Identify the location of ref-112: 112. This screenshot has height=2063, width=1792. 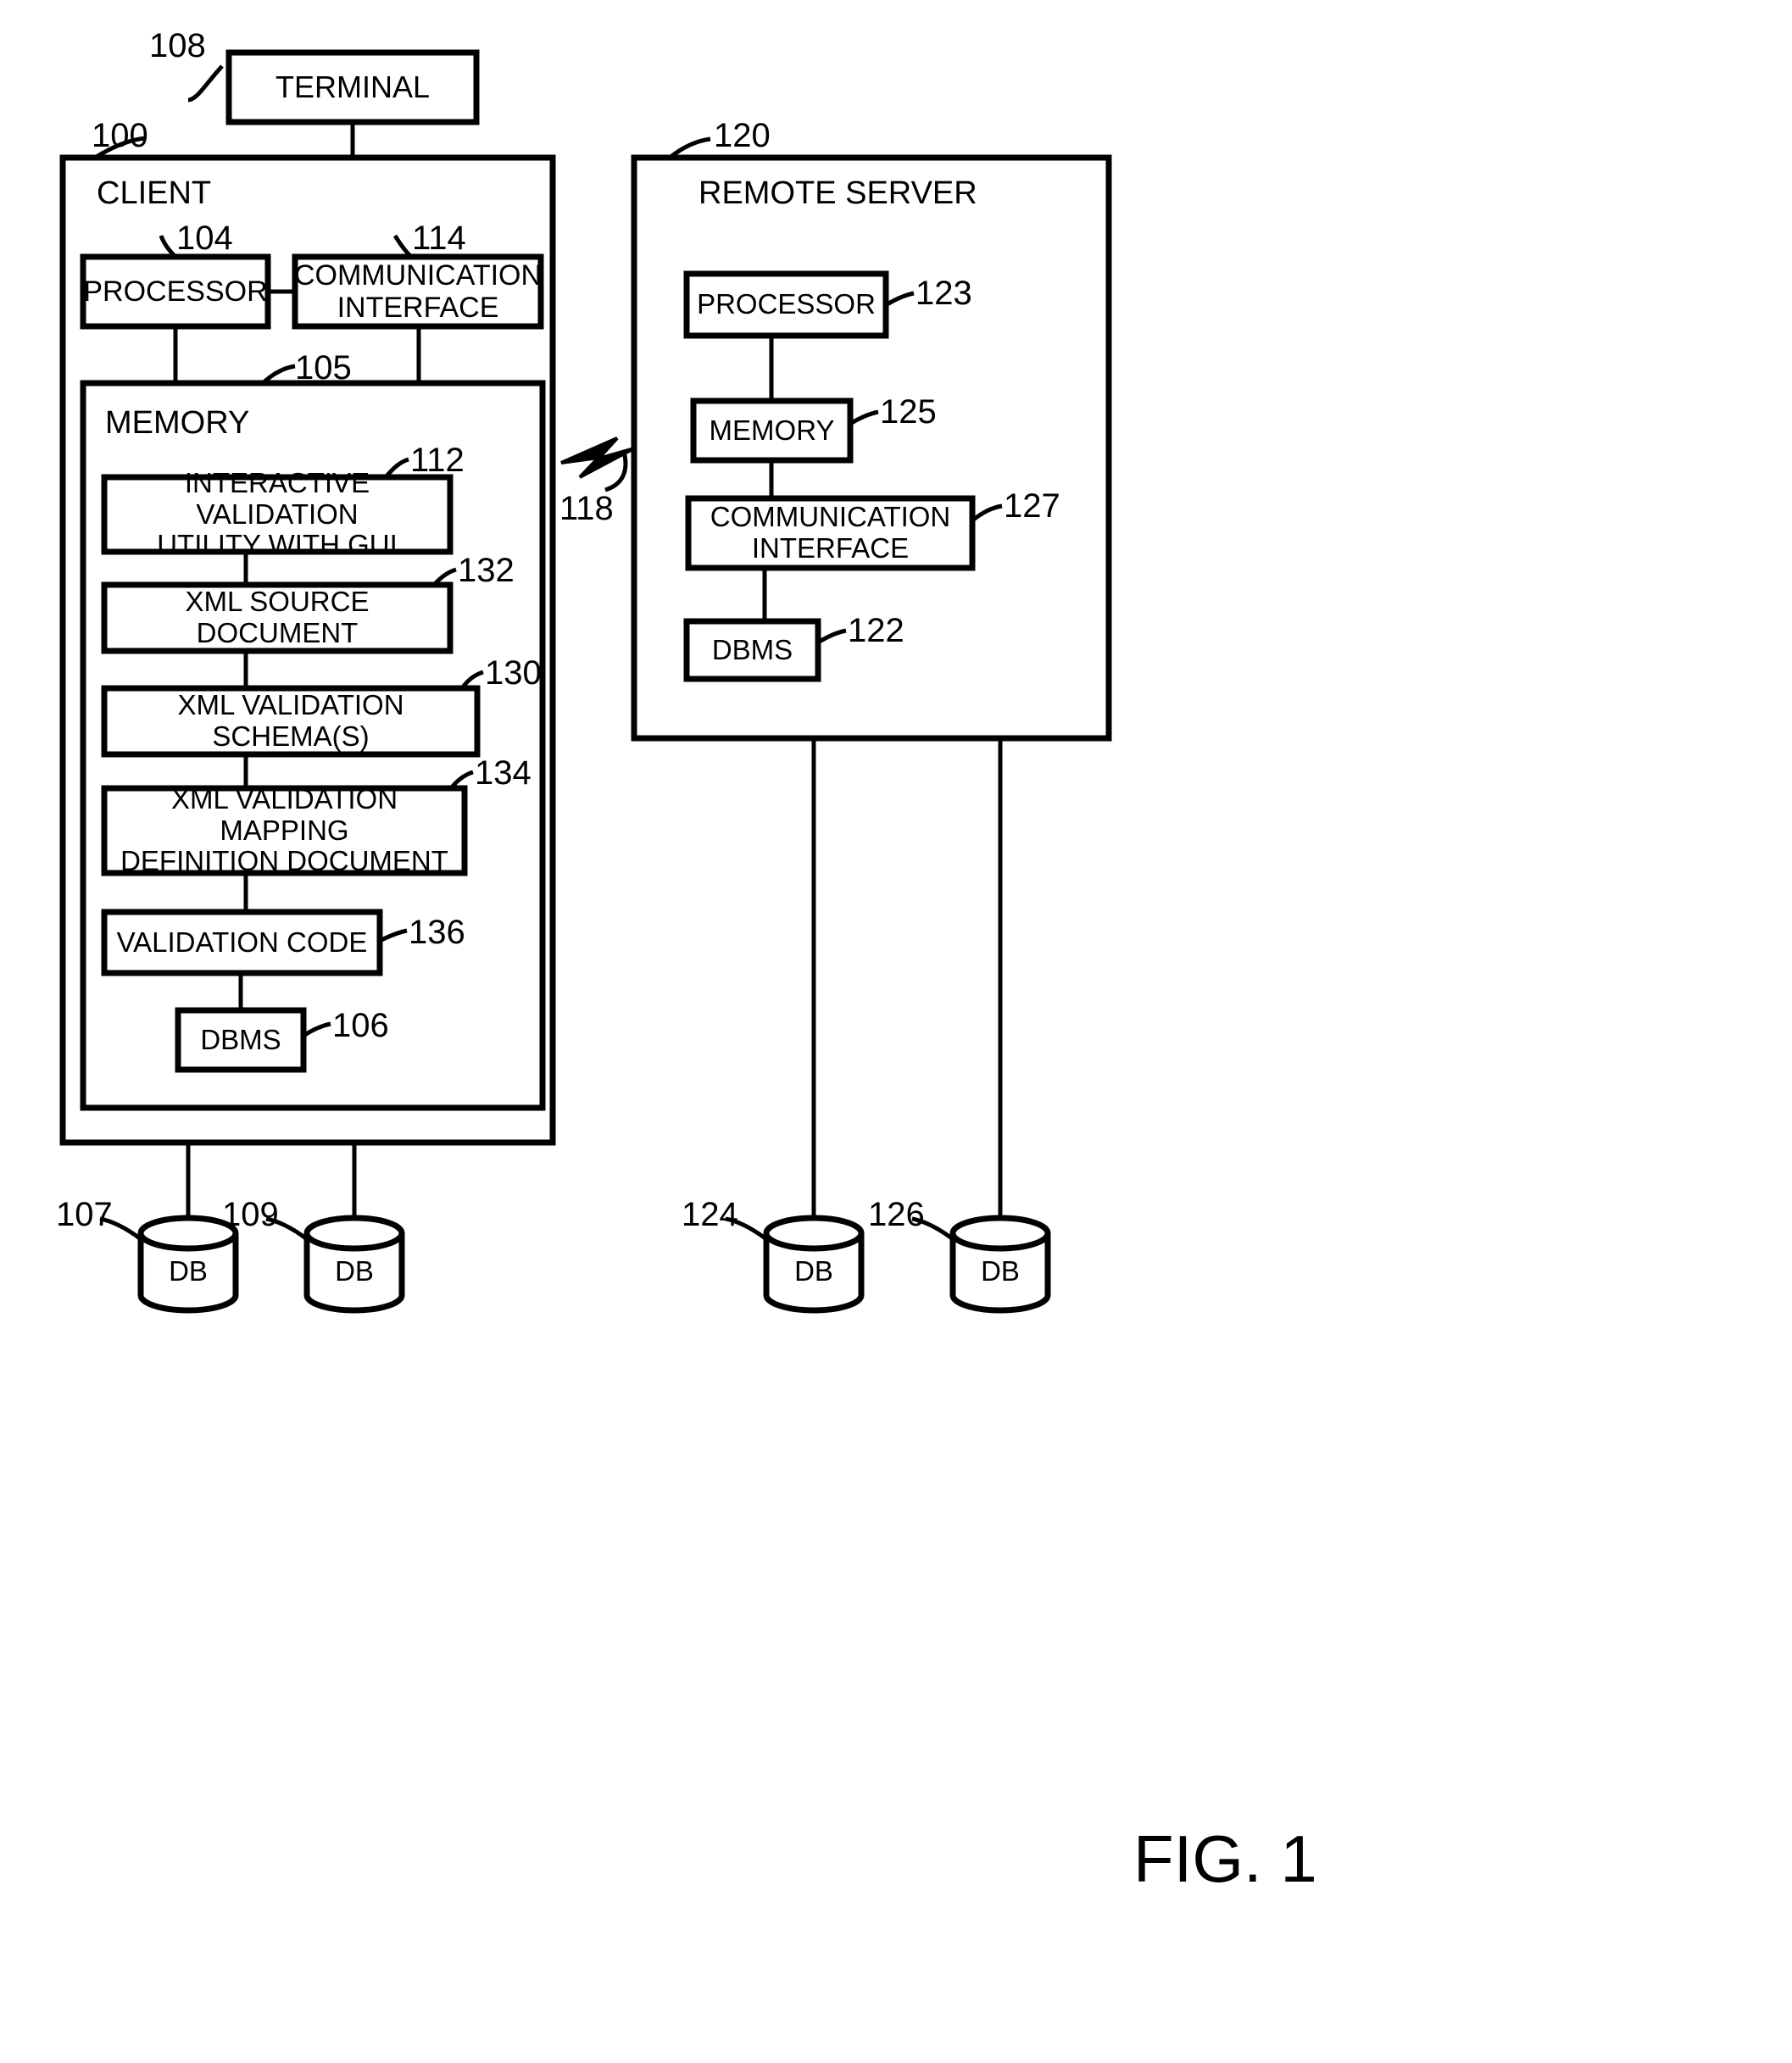
(437, 460).